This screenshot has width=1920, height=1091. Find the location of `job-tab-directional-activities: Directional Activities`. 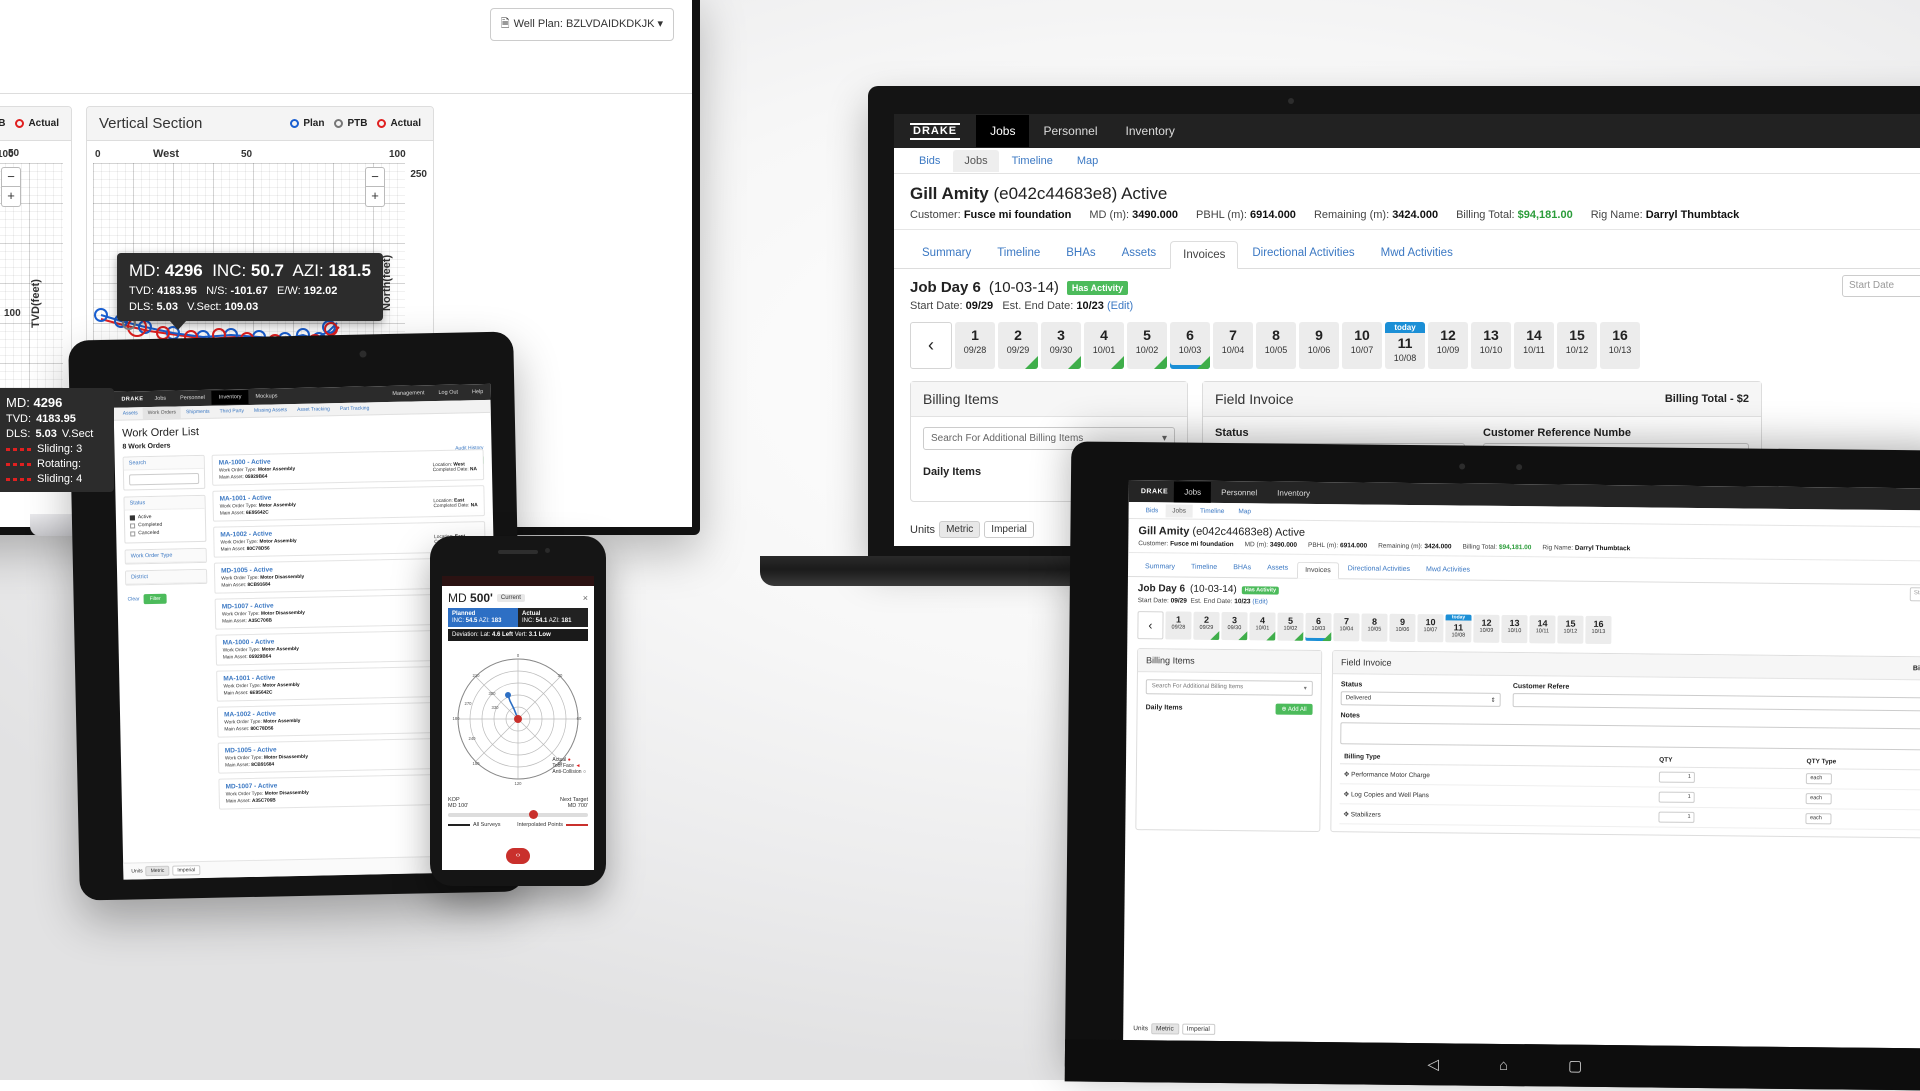

job-tab-directional-activities: Directional Activities is located at coordinates (1303, 254).